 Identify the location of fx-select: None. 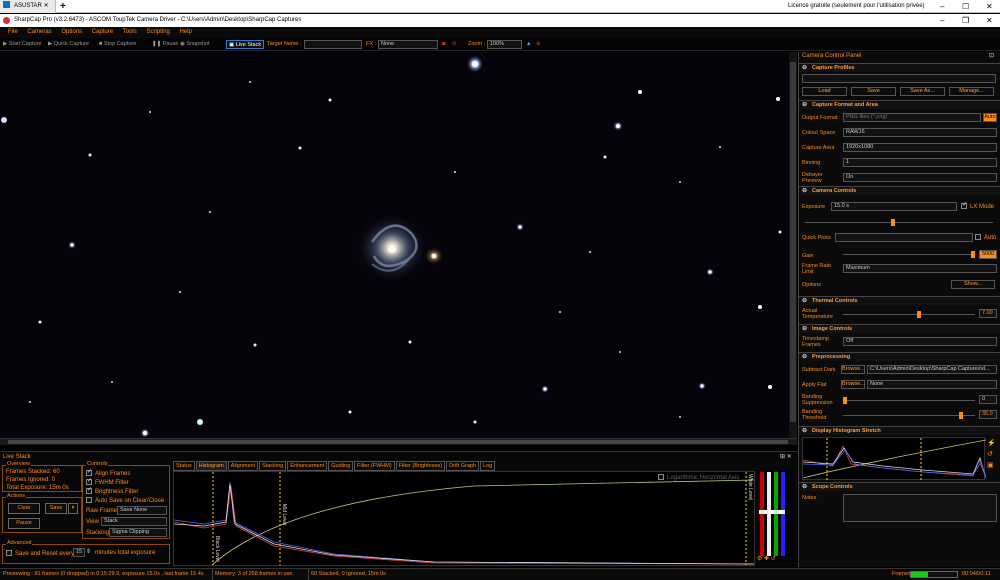
(408, 44).